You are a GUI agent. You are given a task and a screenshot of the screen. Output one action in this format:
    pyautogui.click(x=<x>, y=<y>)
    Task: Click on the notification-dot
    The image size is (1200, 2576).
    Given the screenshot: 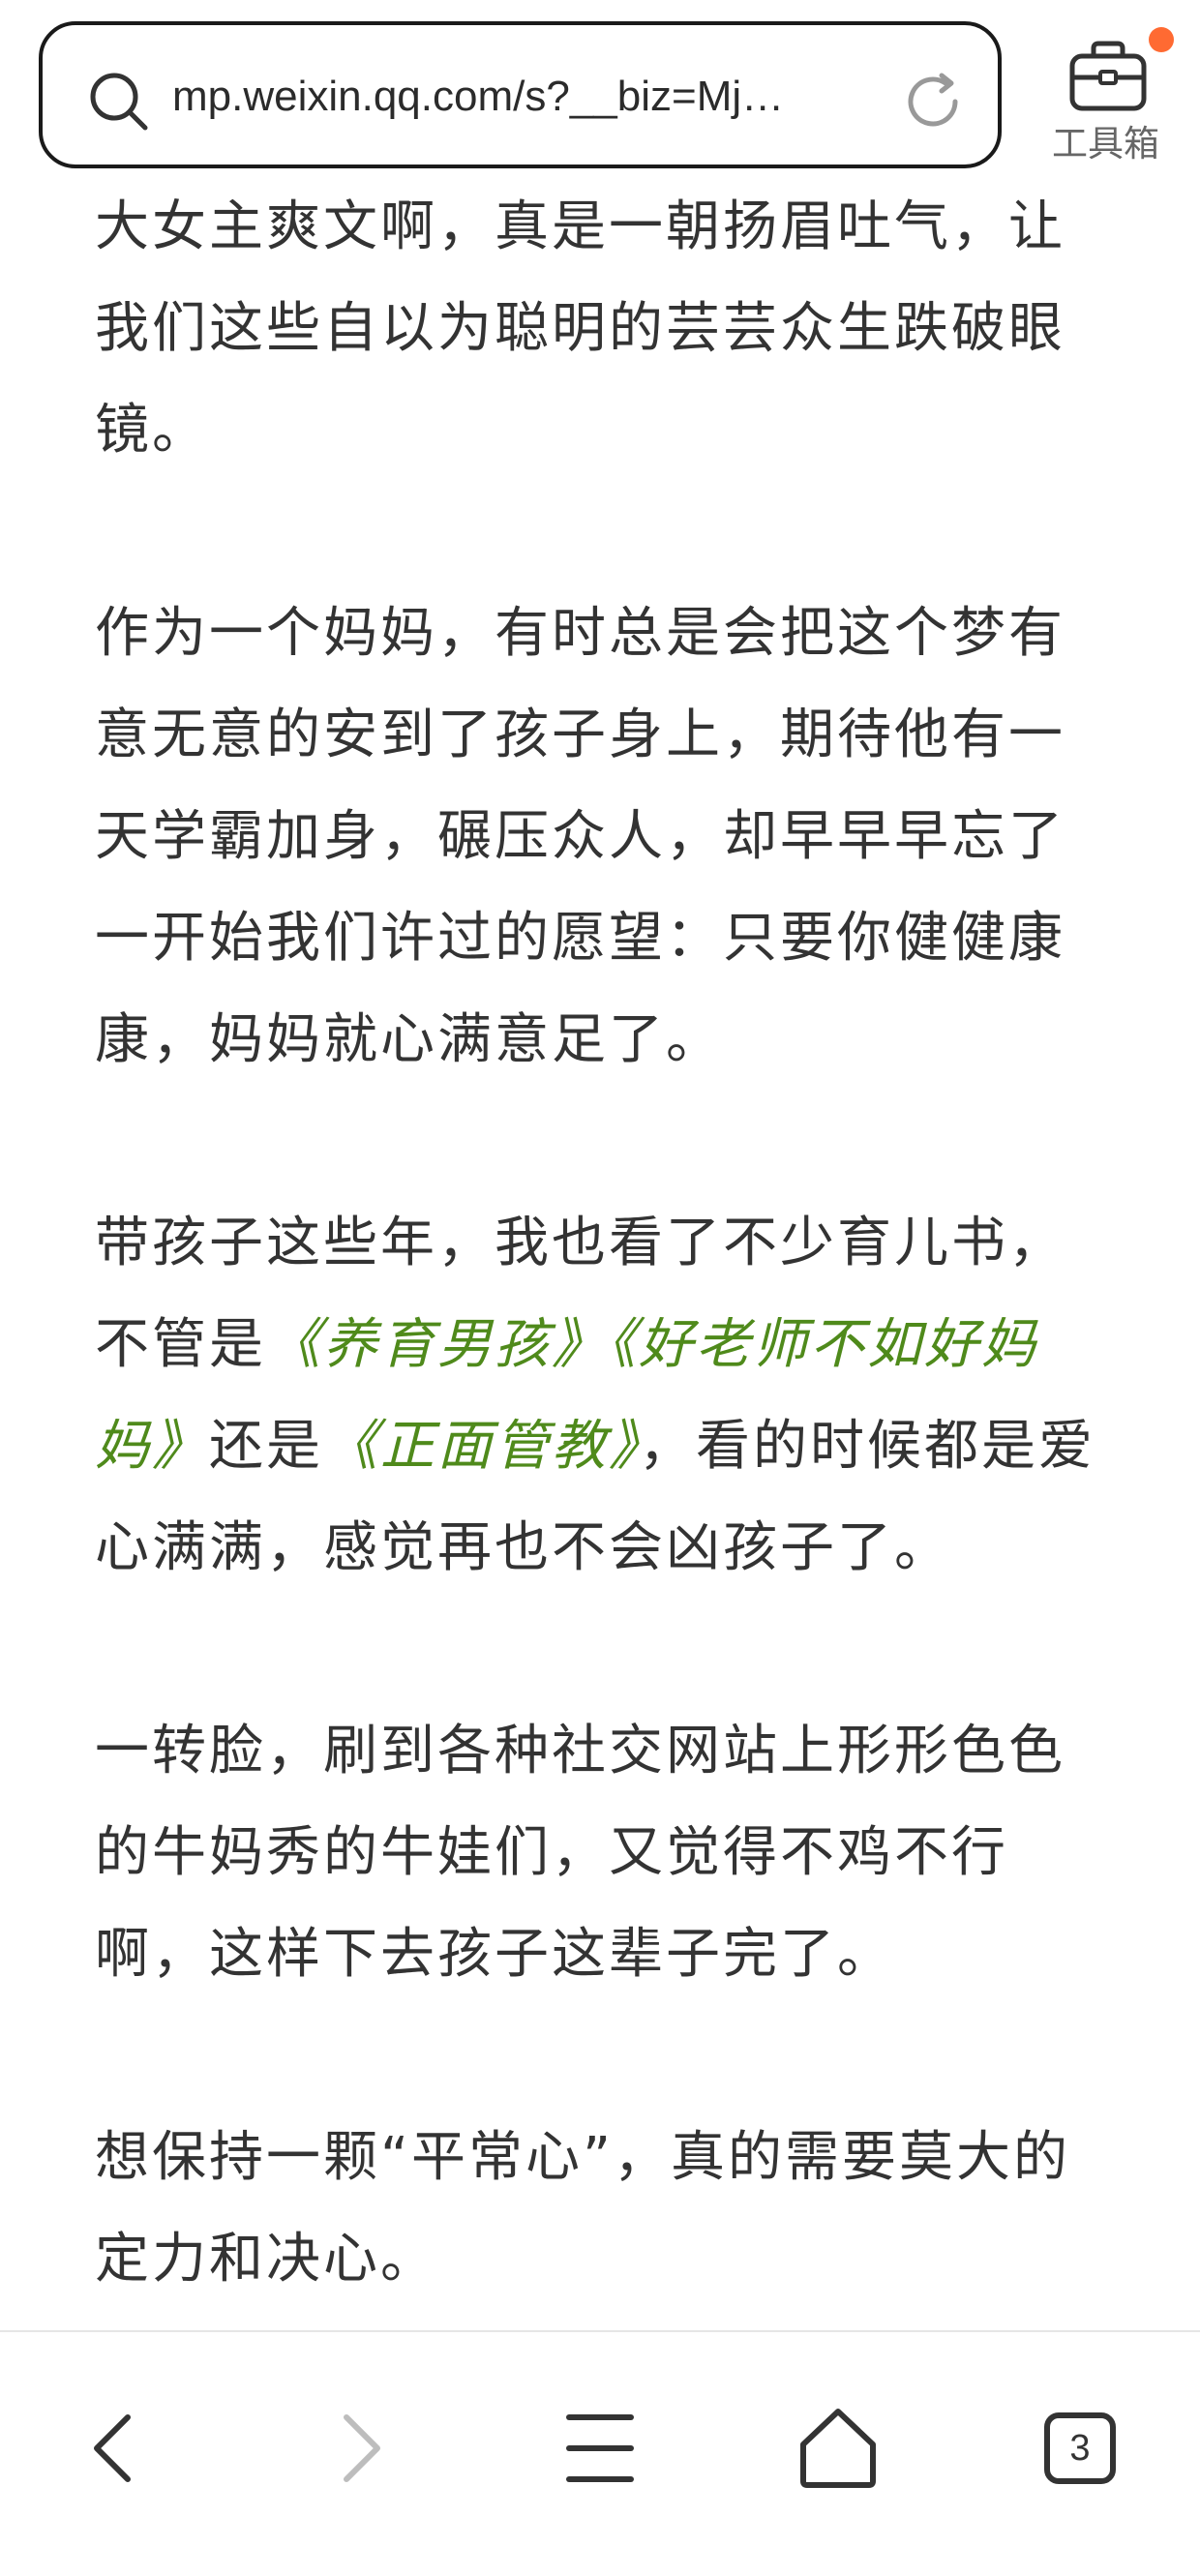 What is the action you would take?
    pyautogui.click(x=1161, y=39)
    